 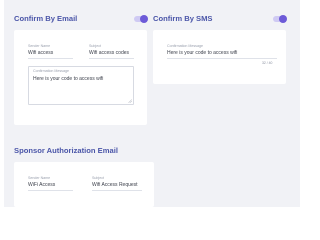 I want to click on sender-name-label: Sender Name, so click(x=39, y=46).